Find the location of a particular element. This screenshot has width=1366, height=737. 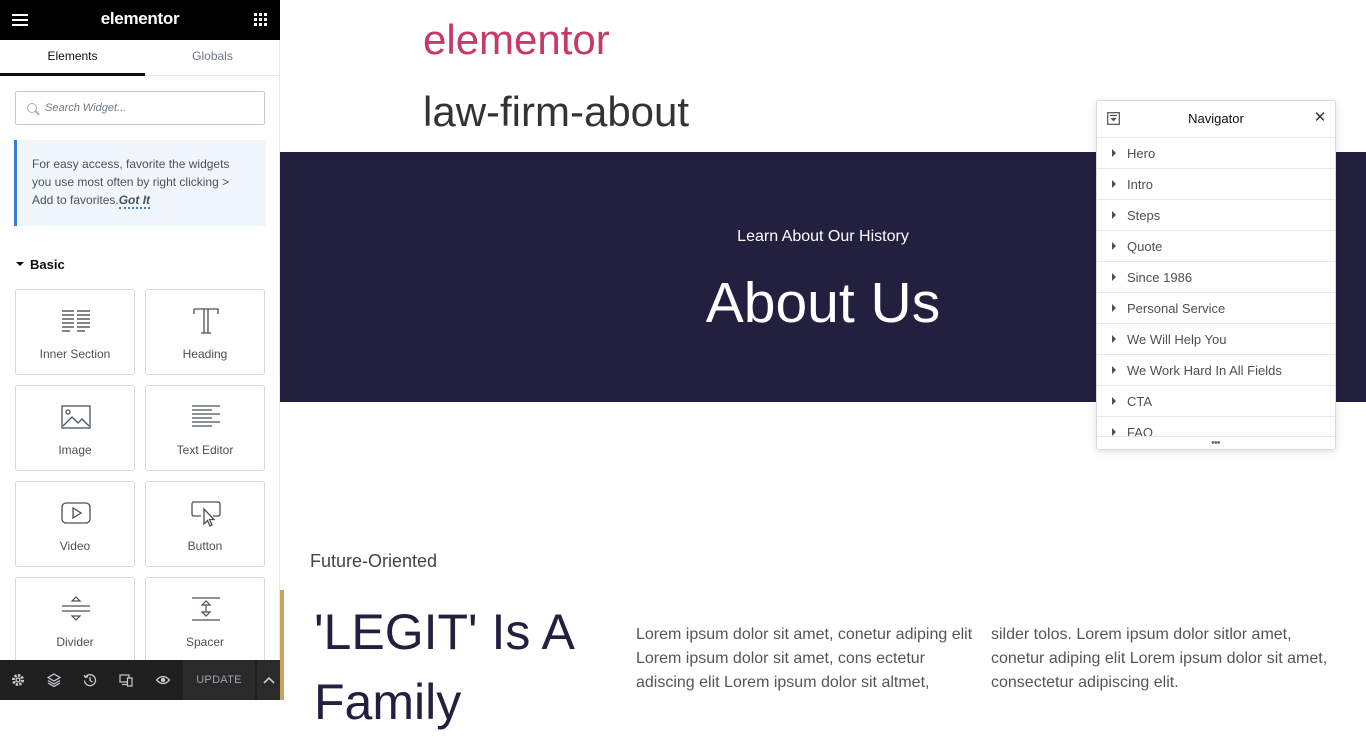

navigator-item: We Will Help You is located at coordinates (1216, 339).